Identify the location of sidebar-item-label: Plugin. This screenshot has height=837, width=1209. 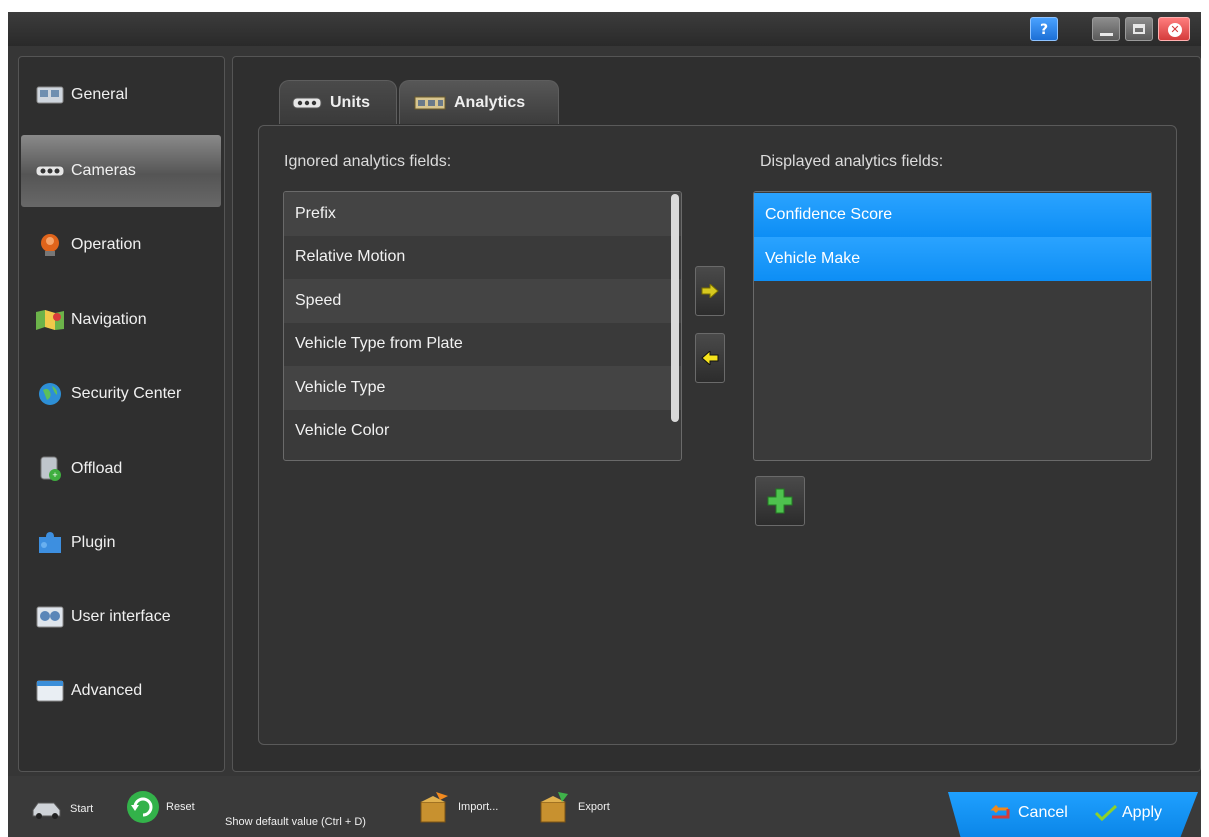
(93, 542).